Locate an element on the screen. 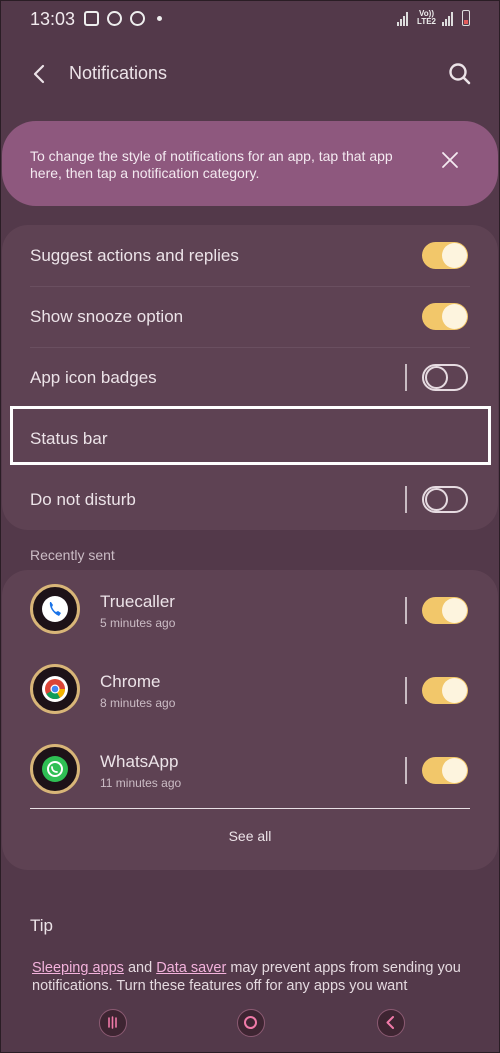  whatsapp-toggle is located at coordinates (445, 770).